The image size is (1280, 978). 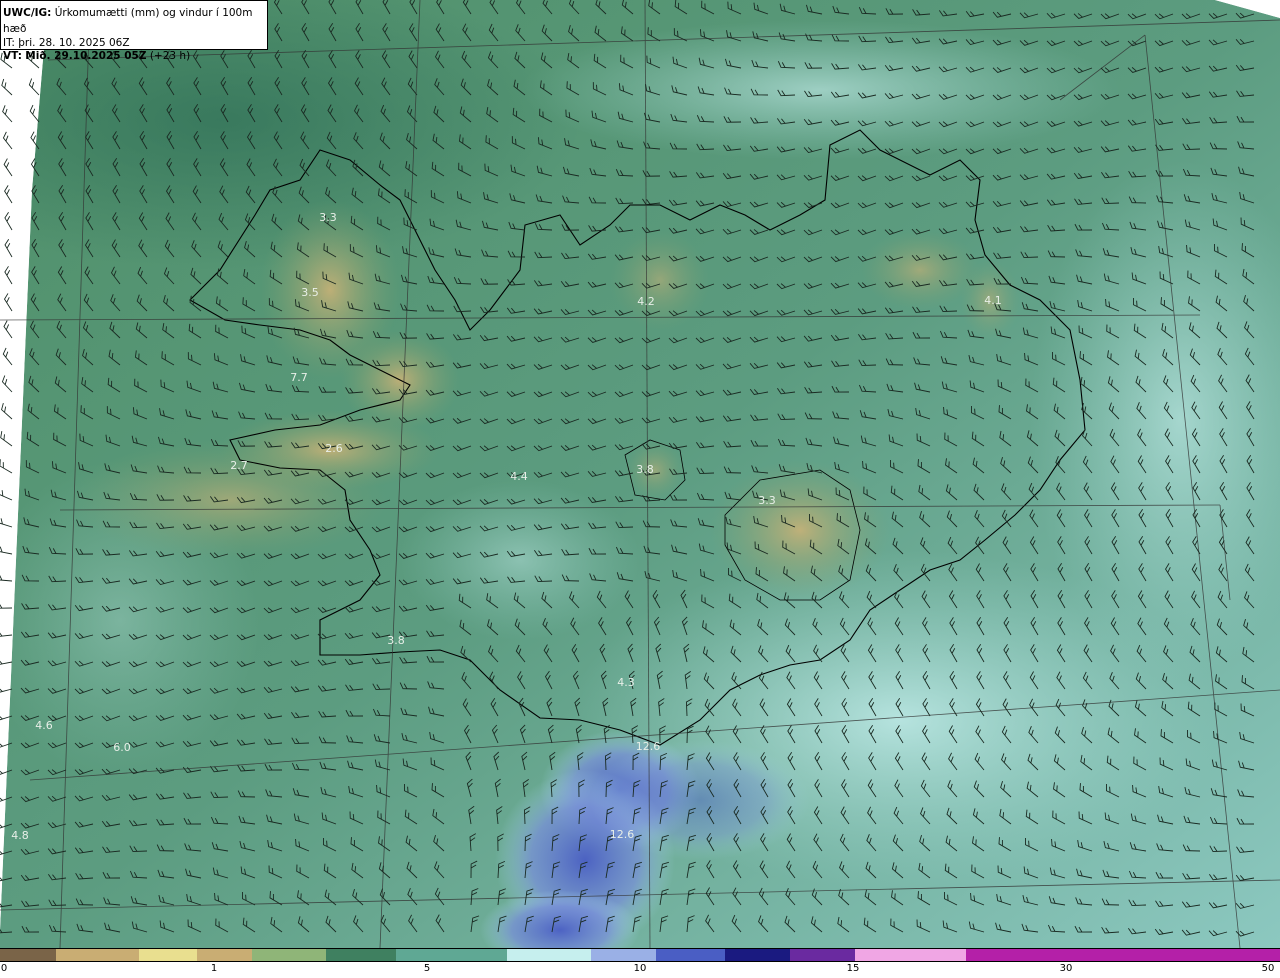 I want to click on map-value-label: 7.7, so click(x=299, y=377).